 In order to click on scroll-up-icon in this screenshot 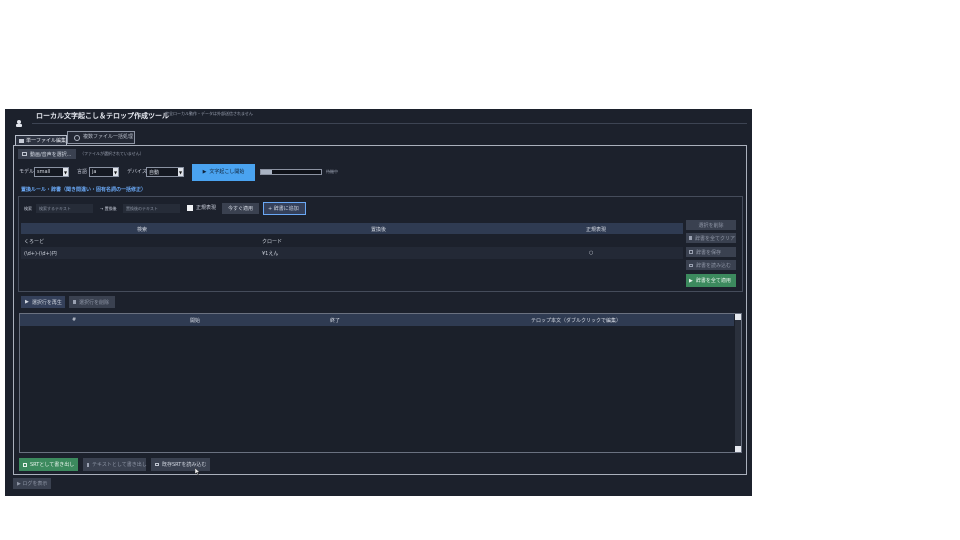, I will do `click(738, 317)`.